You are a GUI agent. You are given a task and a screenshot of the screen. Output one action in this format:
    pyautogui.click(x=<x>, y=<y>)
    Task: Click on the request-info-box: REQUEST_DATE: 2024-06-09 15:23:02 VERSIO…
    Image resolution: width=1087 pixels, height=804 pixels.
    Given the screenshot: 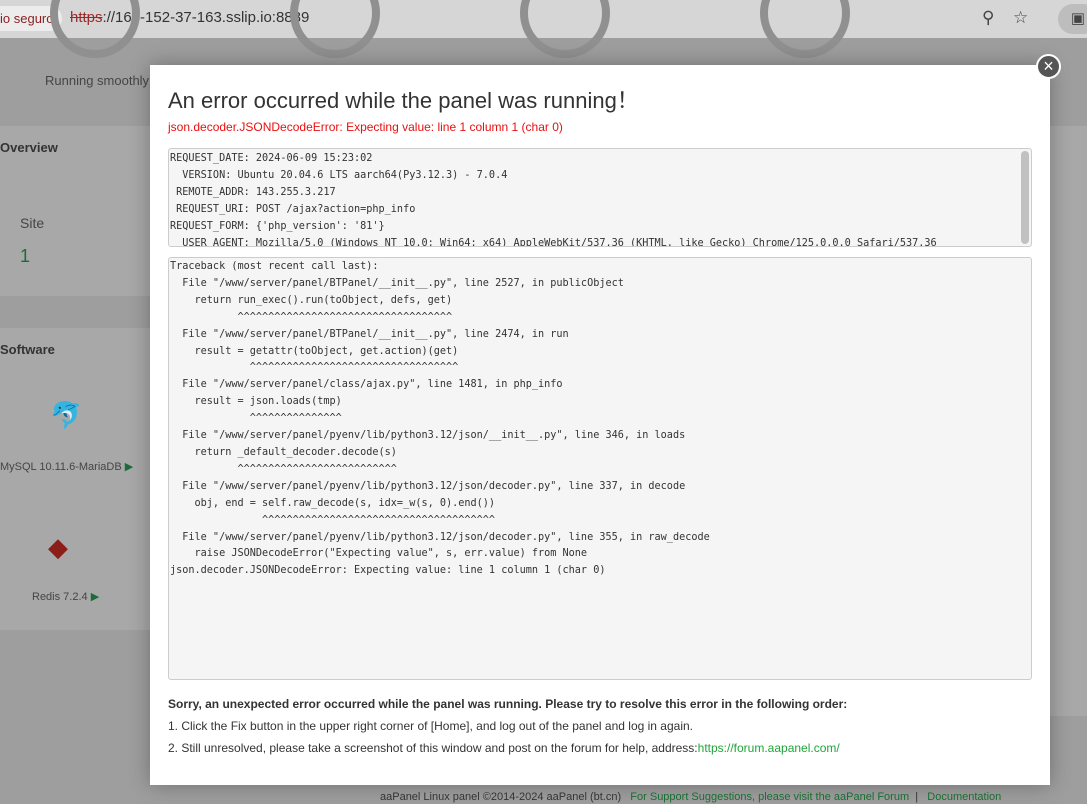 What is the action you would take?
    pyautogui.click(x=600, y=197)
    